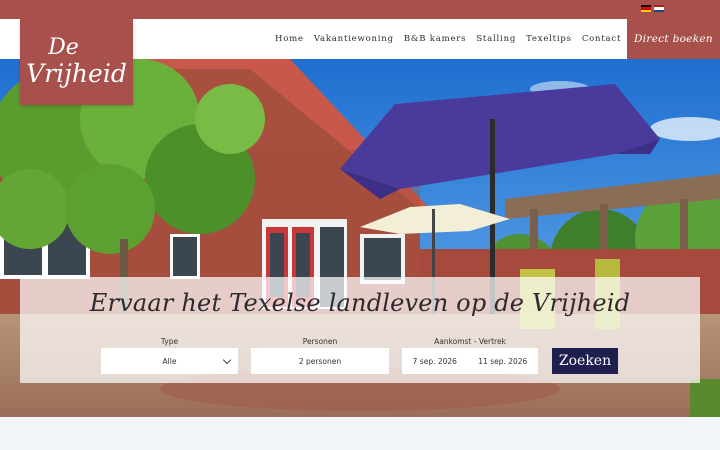 The width and height of the screenshot is (720, 450). I want to click on search-button: Zoeken, so click(585, 361).